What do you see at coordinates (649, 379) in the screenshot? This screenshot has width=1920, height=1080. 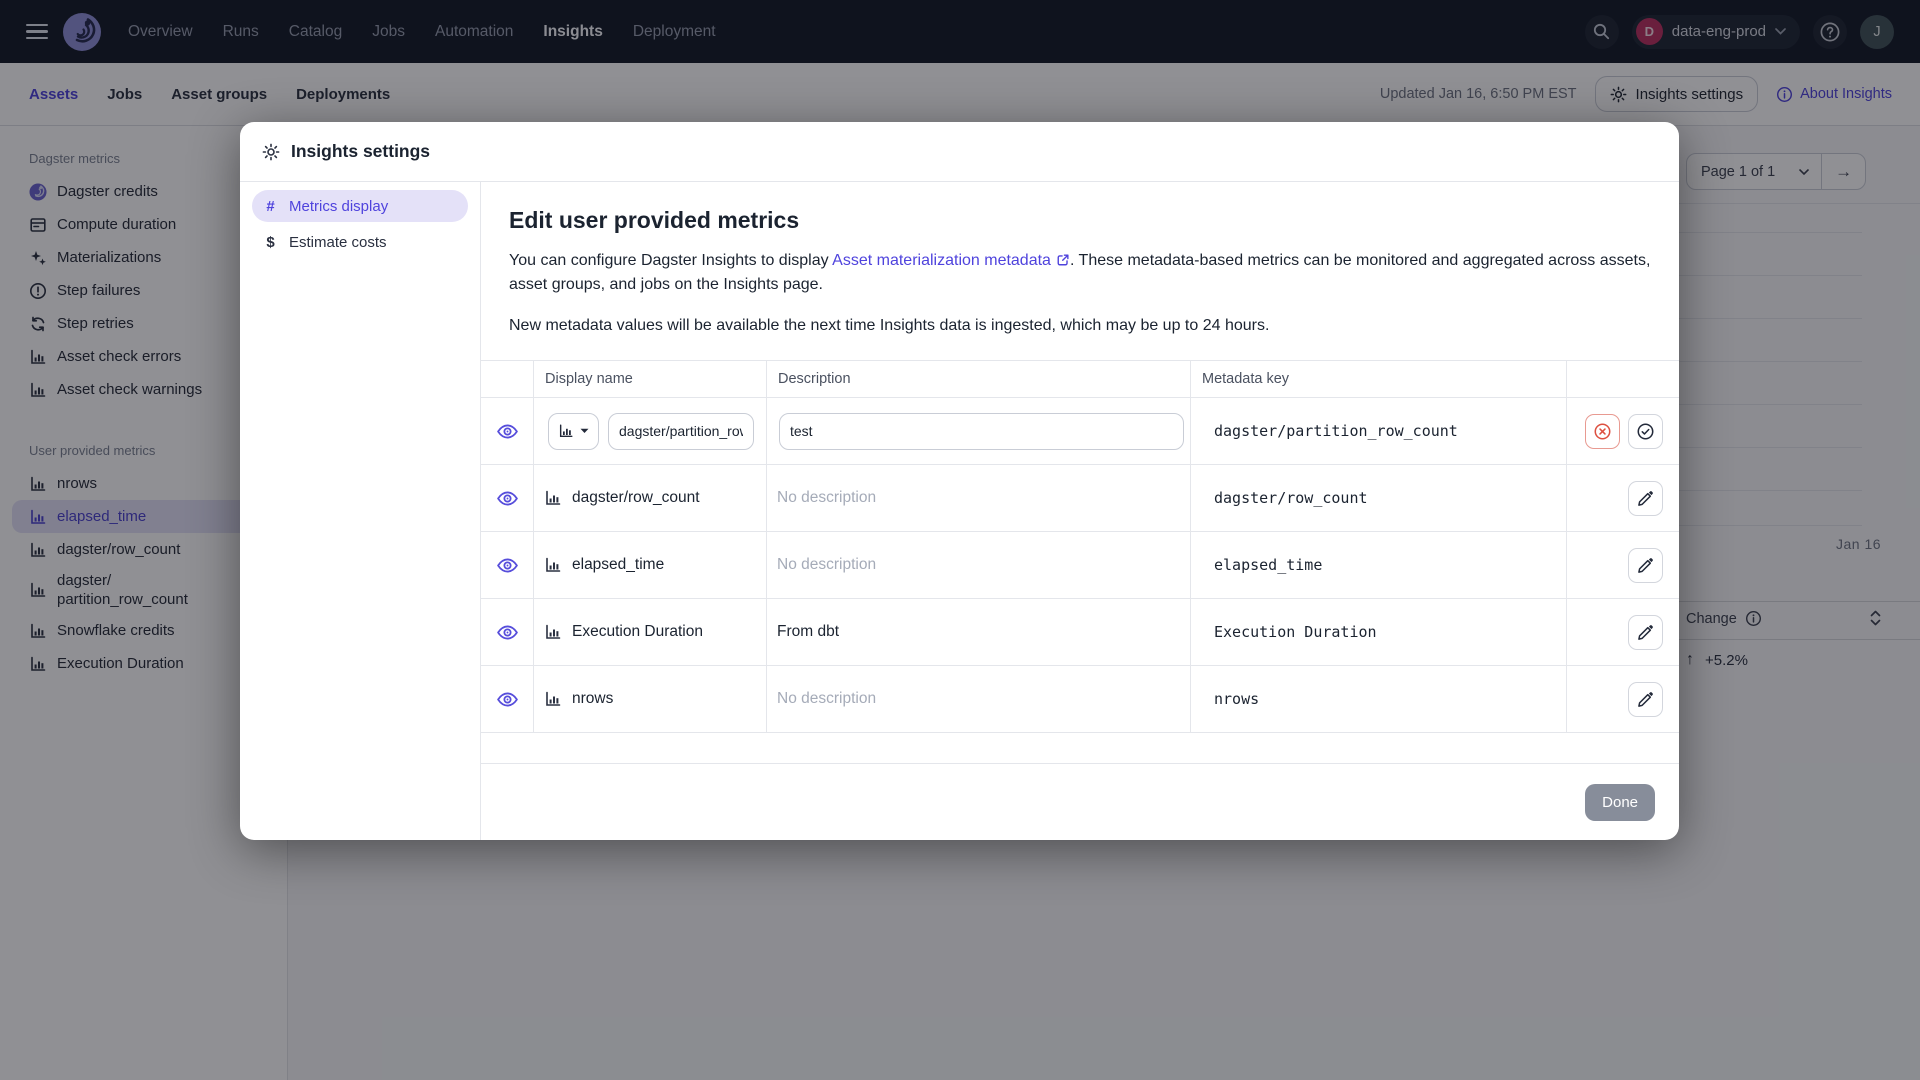 I see `column-header-display-name: Display name` at bounding box center [649, 379].